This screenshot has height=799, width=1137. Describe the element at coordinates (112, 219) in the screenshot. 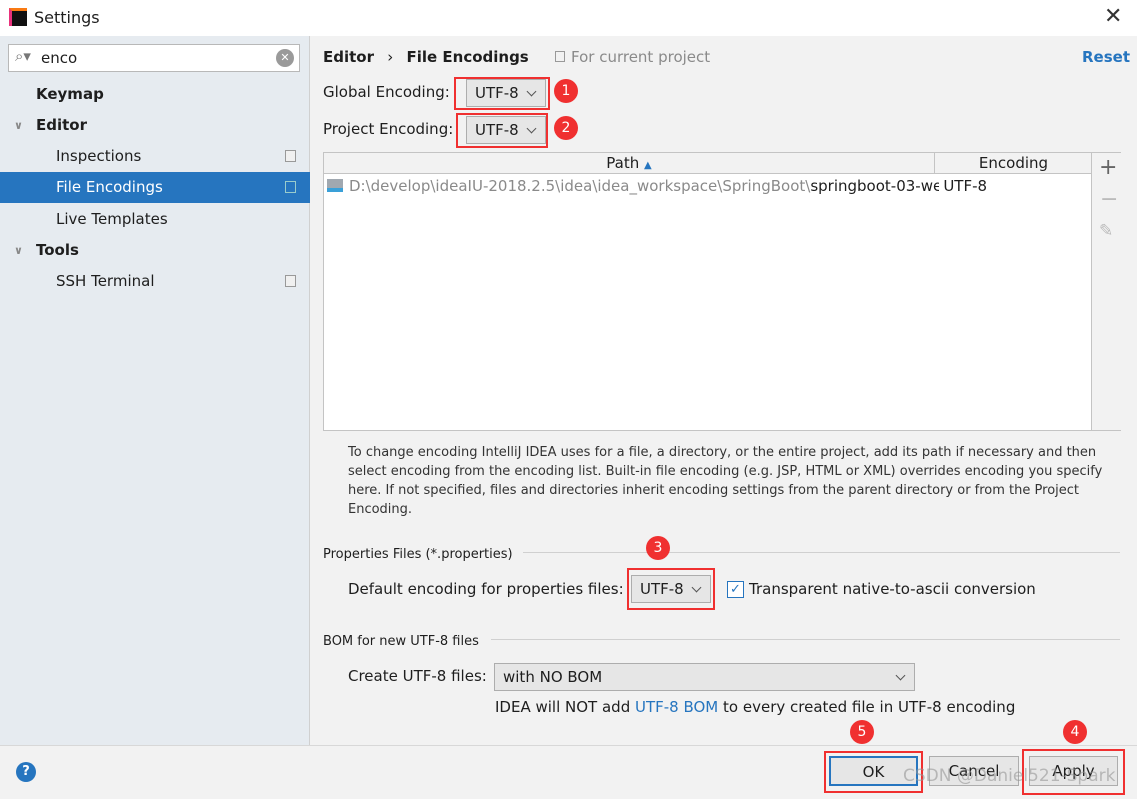

I see `sidebar-item-label: Live Templates` at that location.